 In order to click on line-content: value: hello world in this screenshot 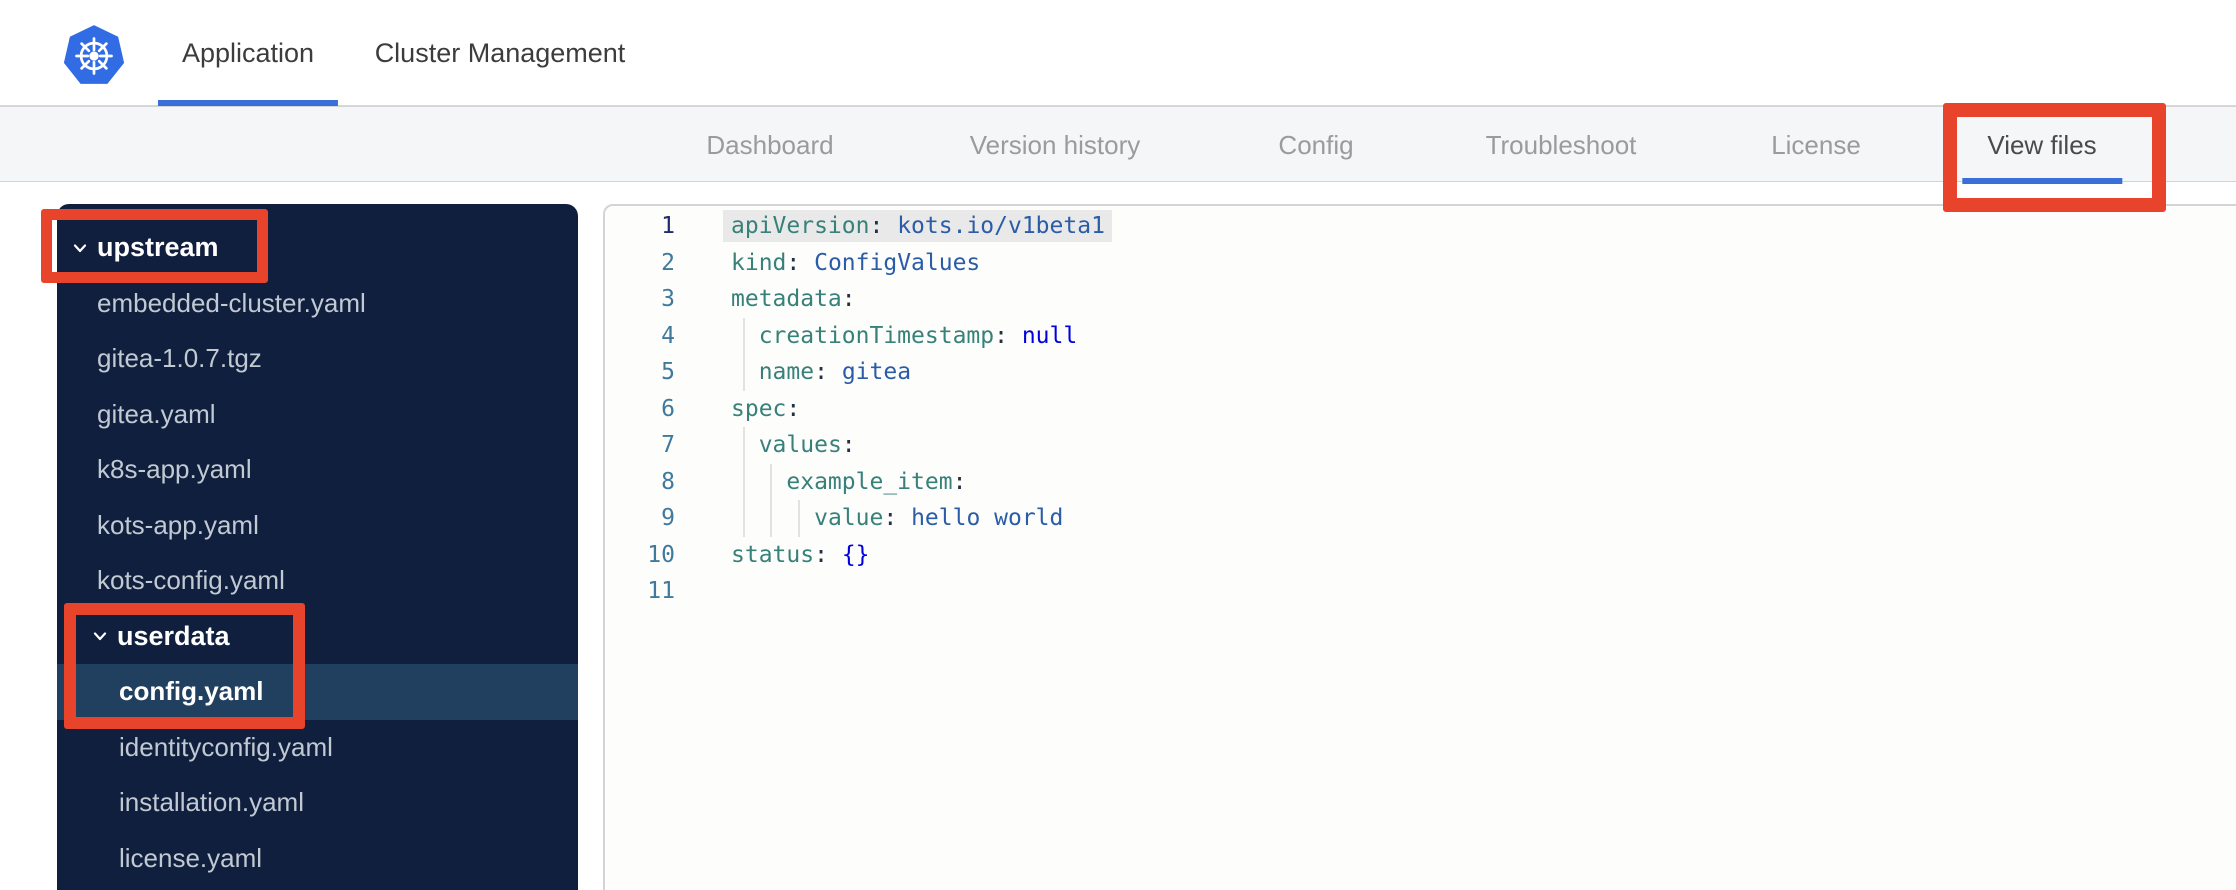, I will do `click(939, 518)`.